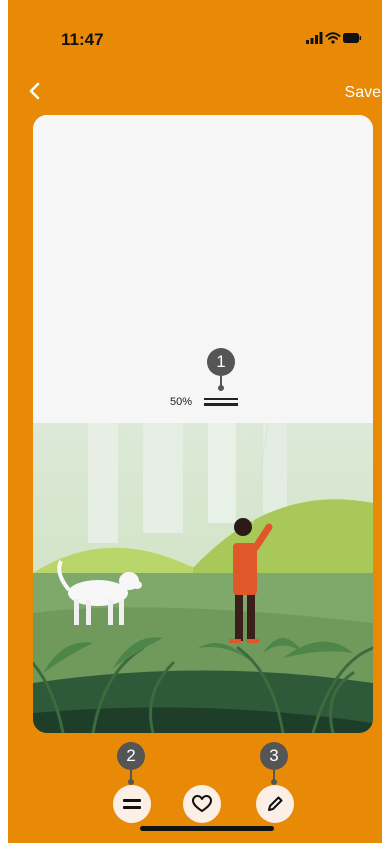  What do you see at coordinates (274, 756) in the screenshot?
I see `annotation-badge-3: 3` at bounding box center [274, 756].